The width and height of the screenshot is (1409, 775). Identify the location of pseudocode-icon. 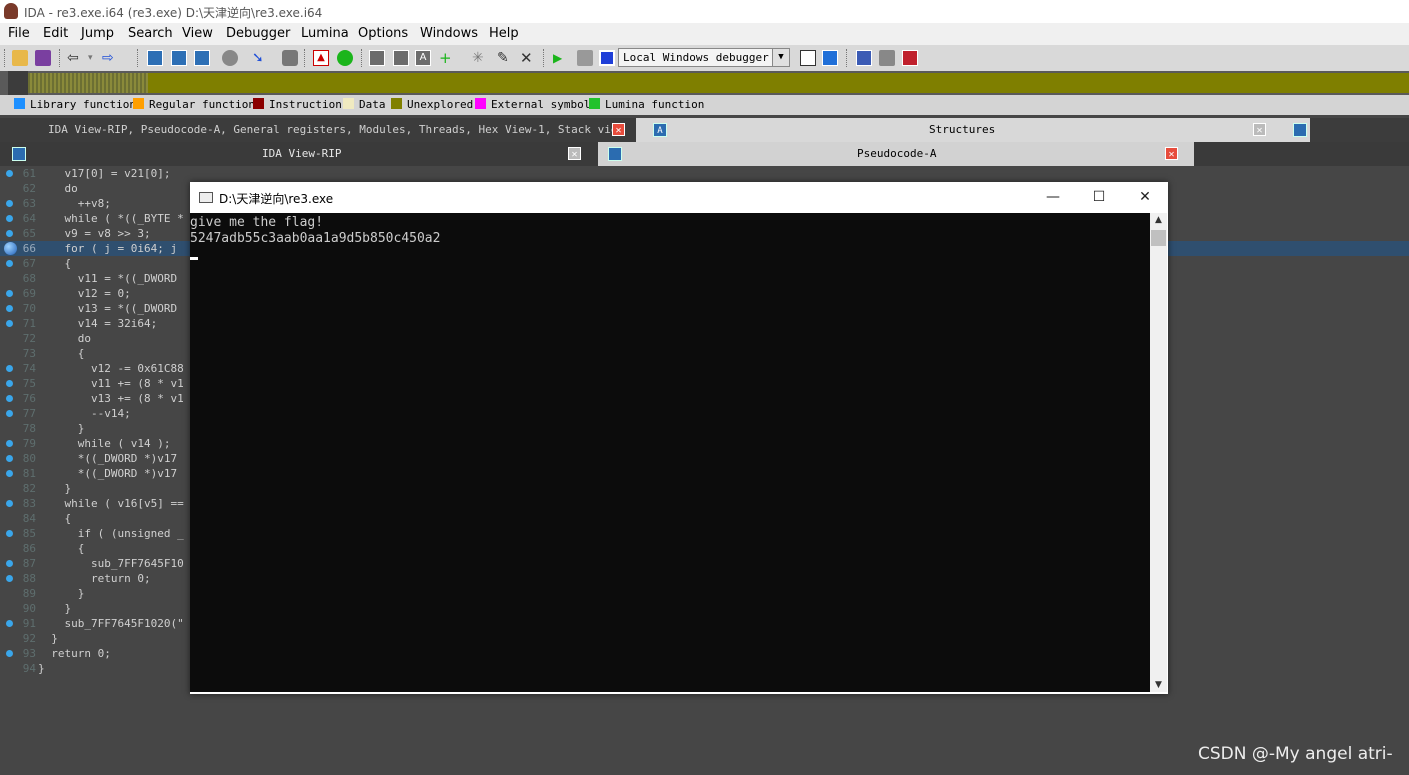
(615, 154).